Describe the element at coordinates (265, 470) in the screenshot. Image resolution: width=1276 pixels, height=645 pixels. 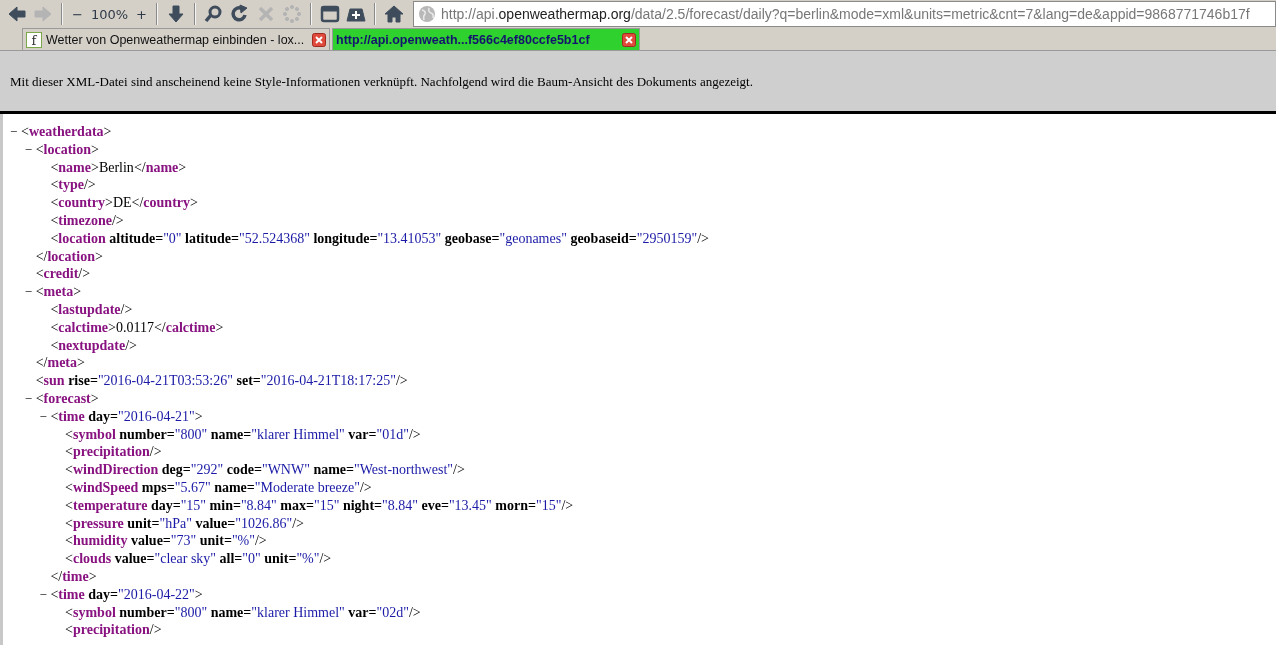
I see `xml-line: <windDirection deg="292" code="WNW" name="West-northwest"/>` at that location.